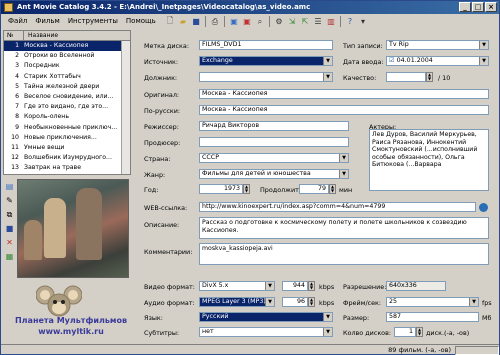  Describe the element at coordinates (162, 333) in the screenshot. I see `subtitles-label: Субтитры:` at that location.